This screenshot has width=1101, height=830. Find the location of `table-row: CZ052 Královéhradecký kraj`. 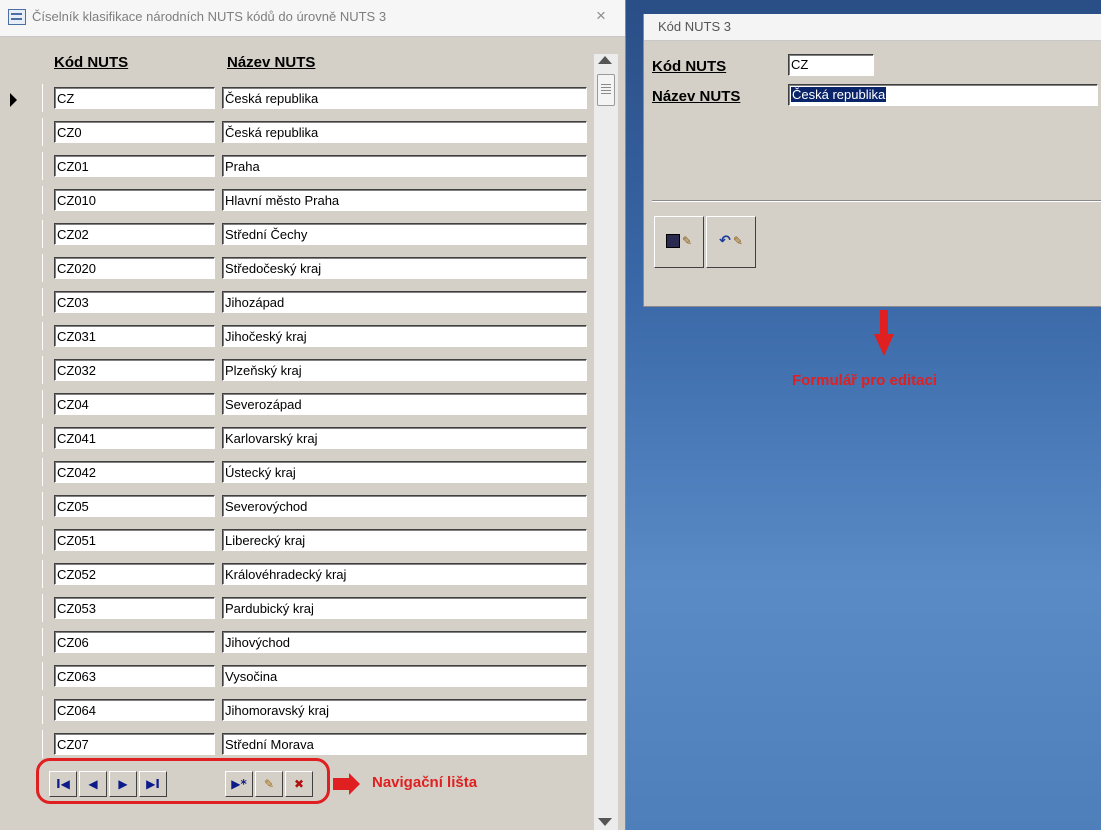

table-row: CZ052 Královéhradecký kraj is located at coordinates (295, 573).